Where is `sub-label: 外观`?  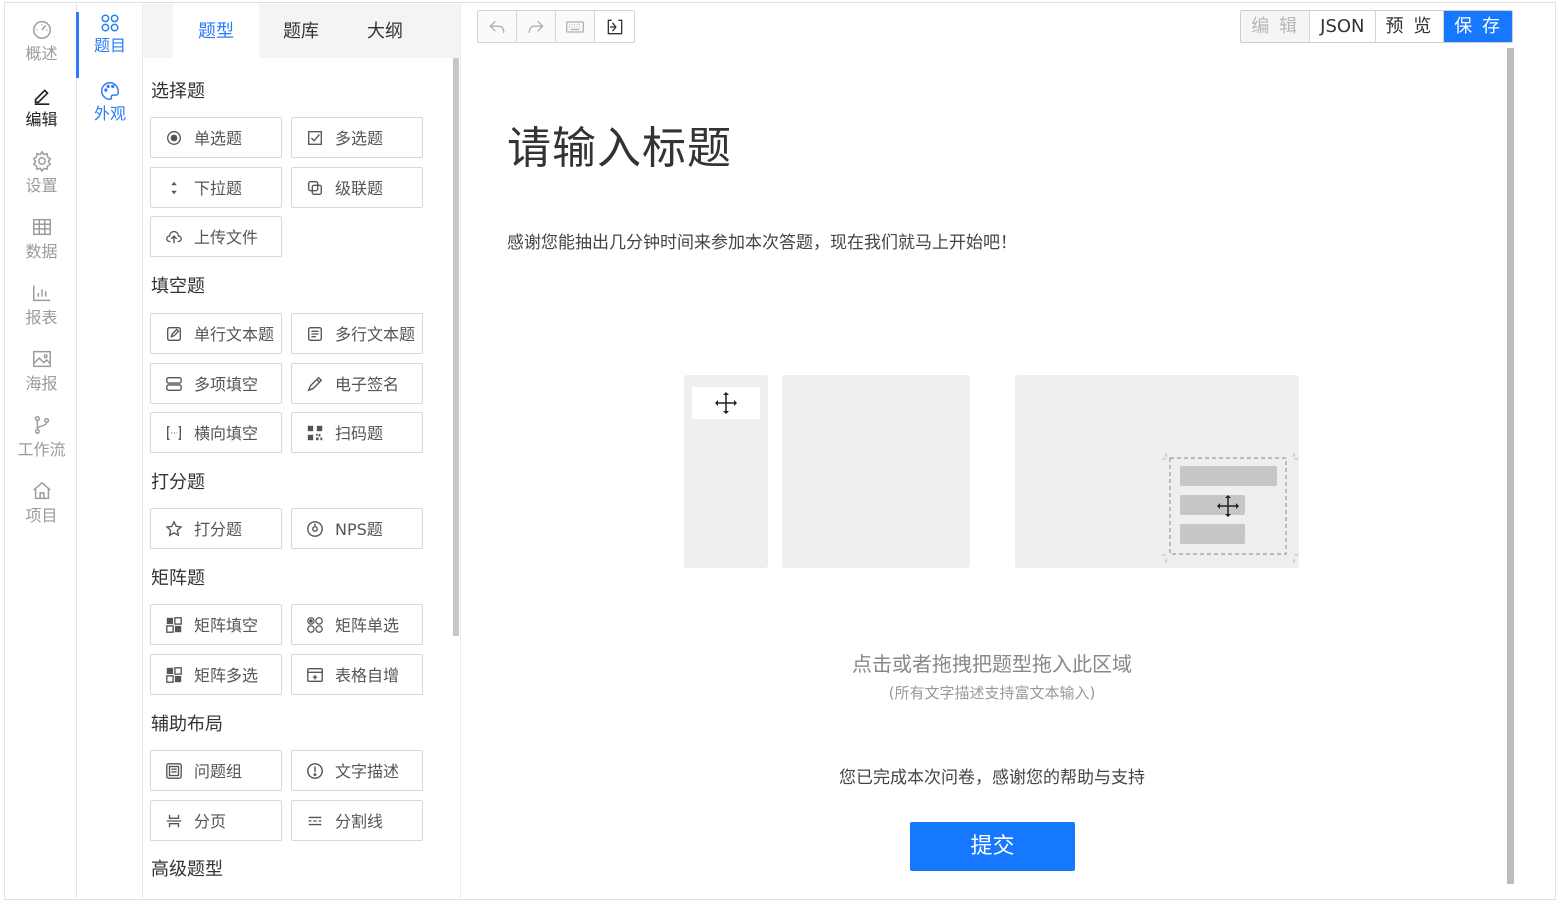 sub-label: 外观 is located at coordinates (109, 113).